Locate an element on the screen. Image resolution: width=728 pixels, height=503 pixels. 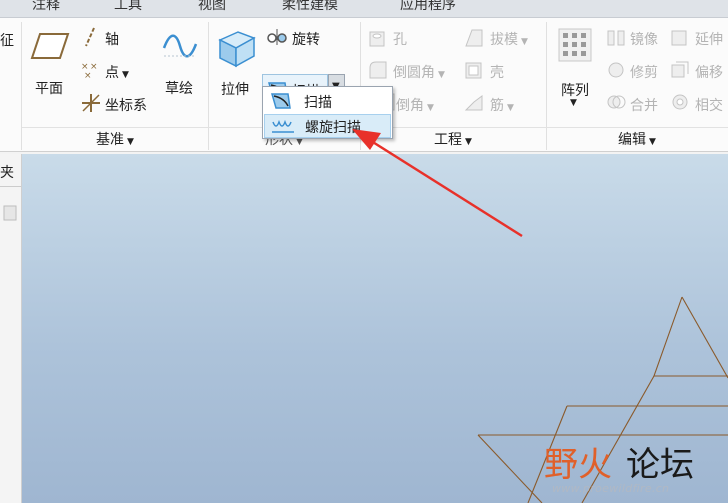
annotation-arrow is located at coordinates (437, 183).